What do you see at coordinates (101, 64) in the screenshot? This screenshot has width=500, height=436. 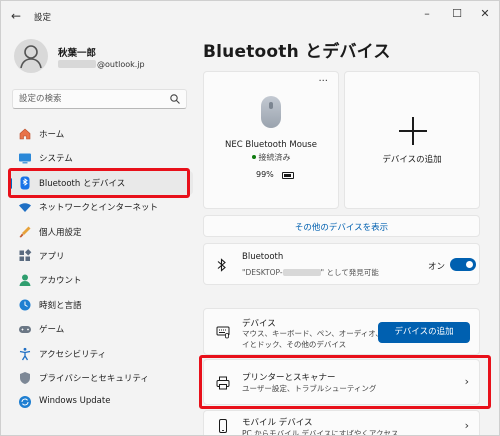 I see `user-email: @outlook.jp` at bounding box center [101, 64].